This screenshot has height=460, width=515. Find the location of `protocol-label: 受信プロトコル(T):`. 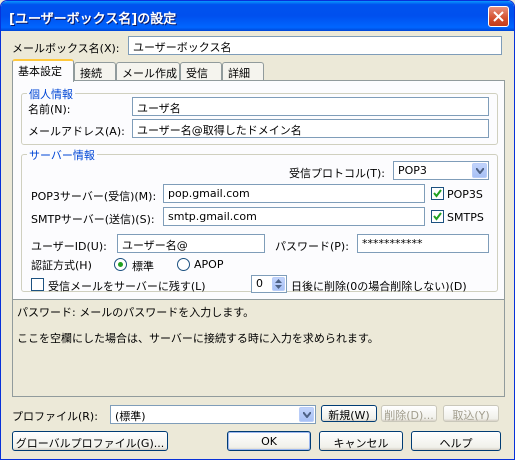

protocol-label: 受信プロトコル(T): is located at coordinates (337, 173).